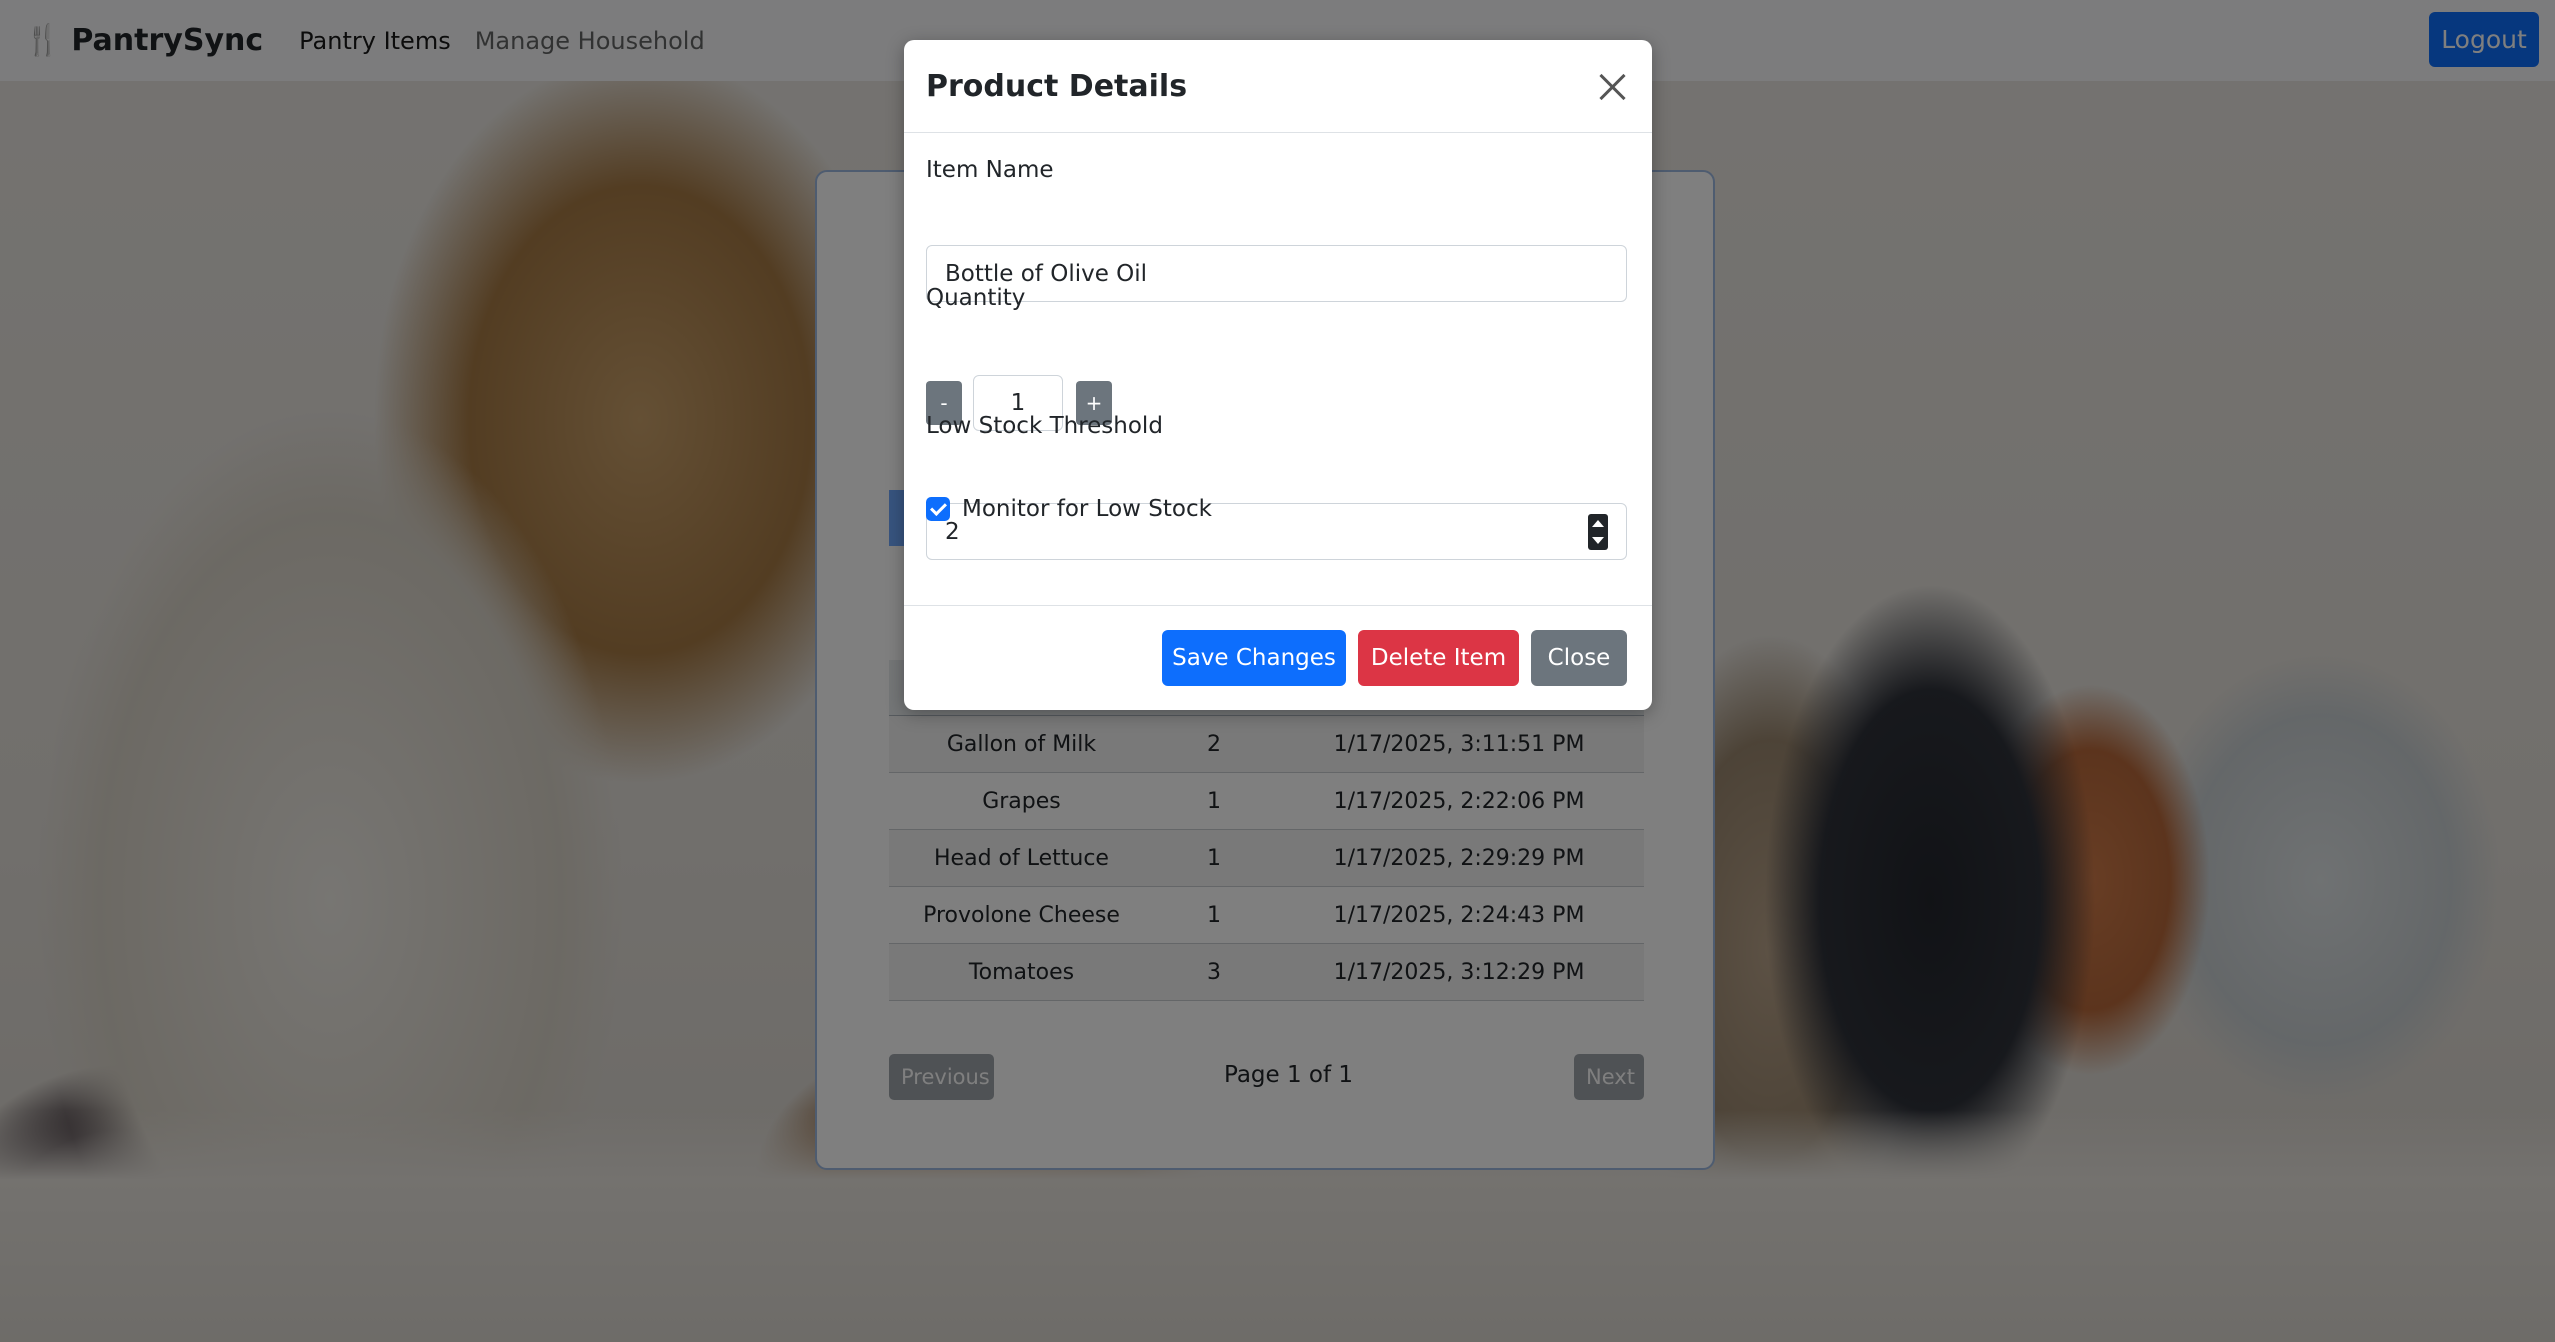 The width and height of the screenshot is (2555, 1342). What do you see at coordinates (990, 170) in the screenshot?
I see `item-name-label: Item Name` at bounding box center [990, 170].